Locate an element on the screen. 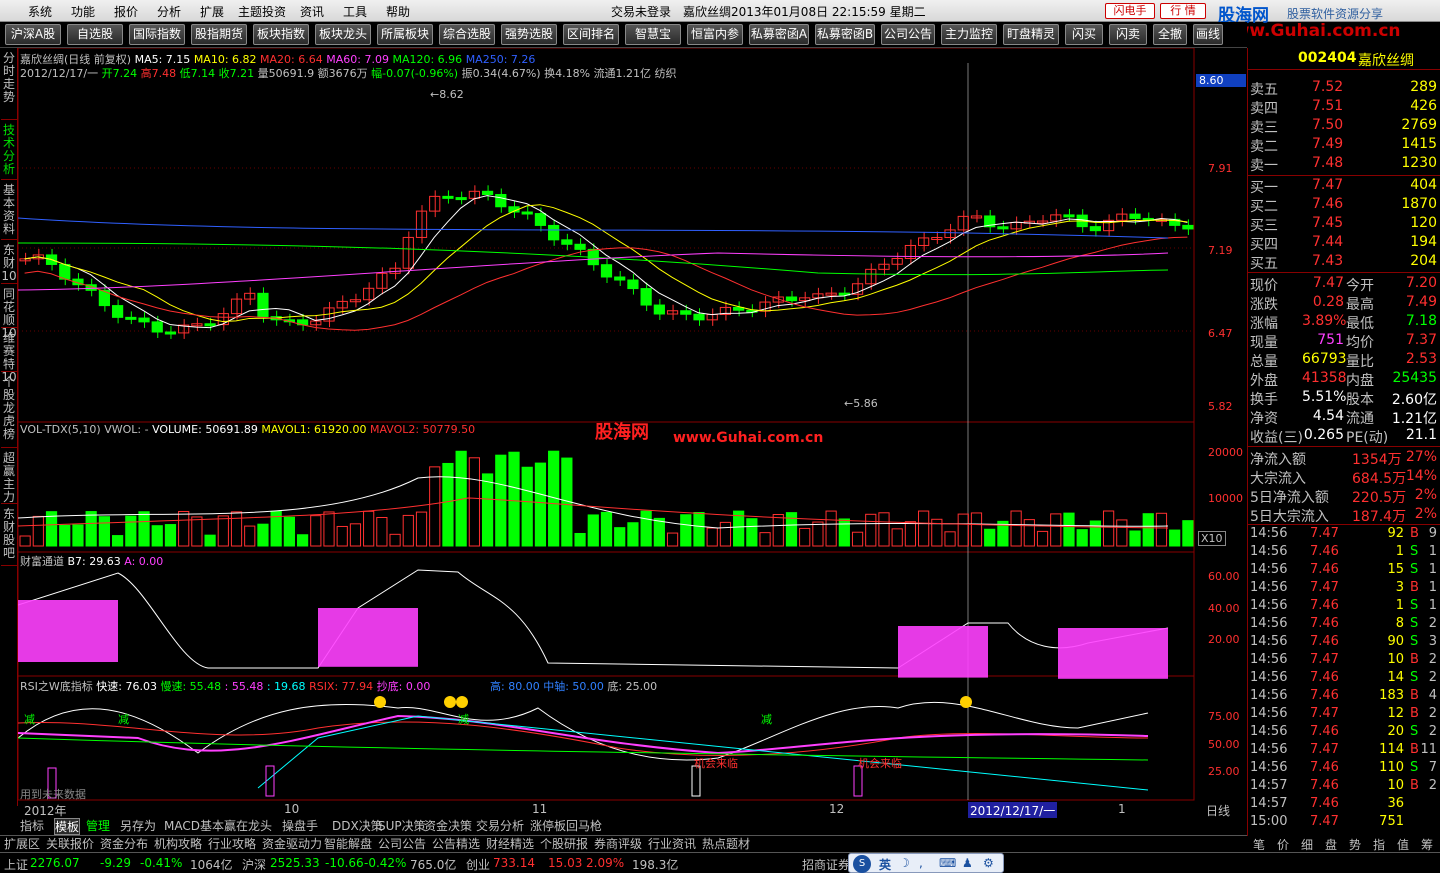 The image size is (1440, 873). toolbar-button-16: 盯盘精灵 is located at coordinates (1031, 34).